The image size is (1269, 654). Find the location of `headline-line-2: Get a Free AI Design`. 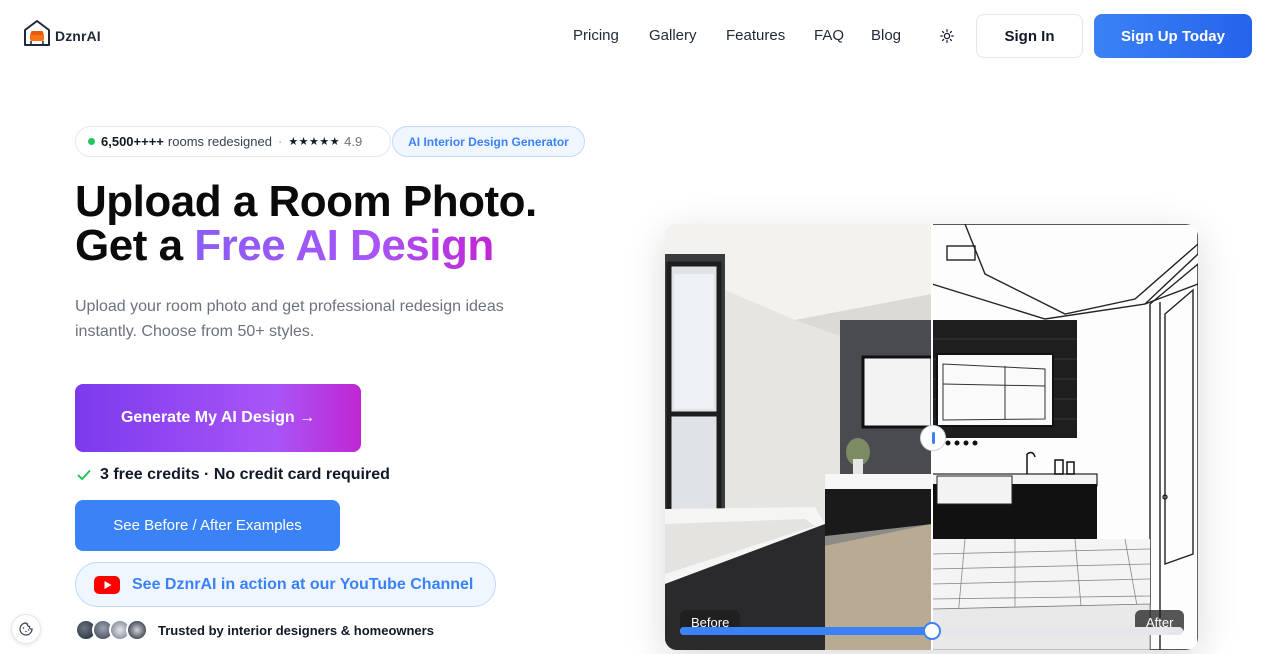

headline-line-2: Get a Free AI Design is located at coordinates (306, 246).